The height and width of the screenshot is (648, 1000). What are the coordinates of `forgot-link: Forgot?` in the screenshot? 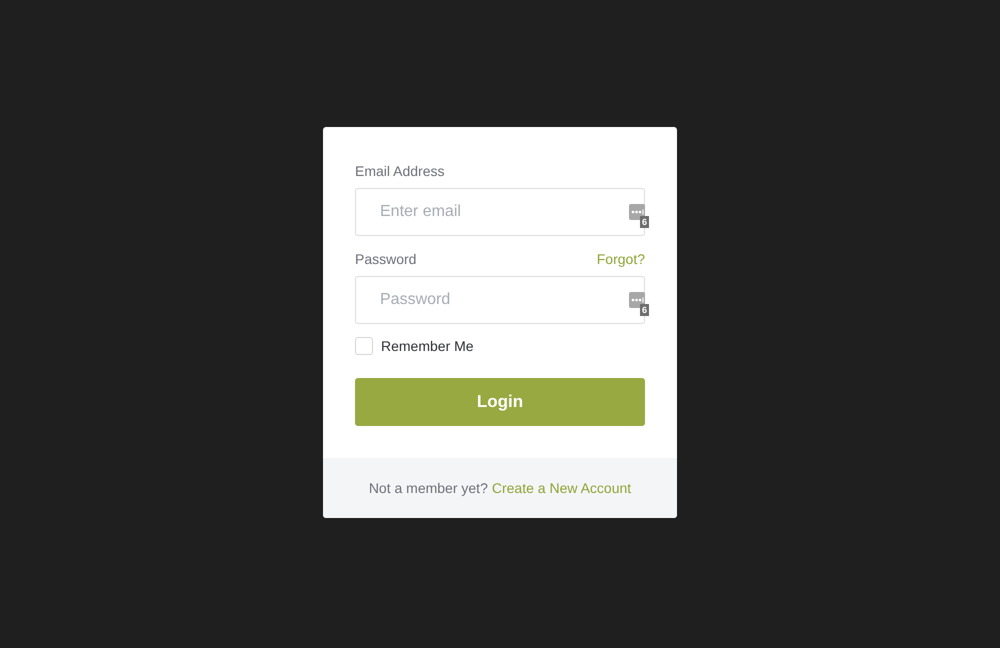 It's located at (620, 259).